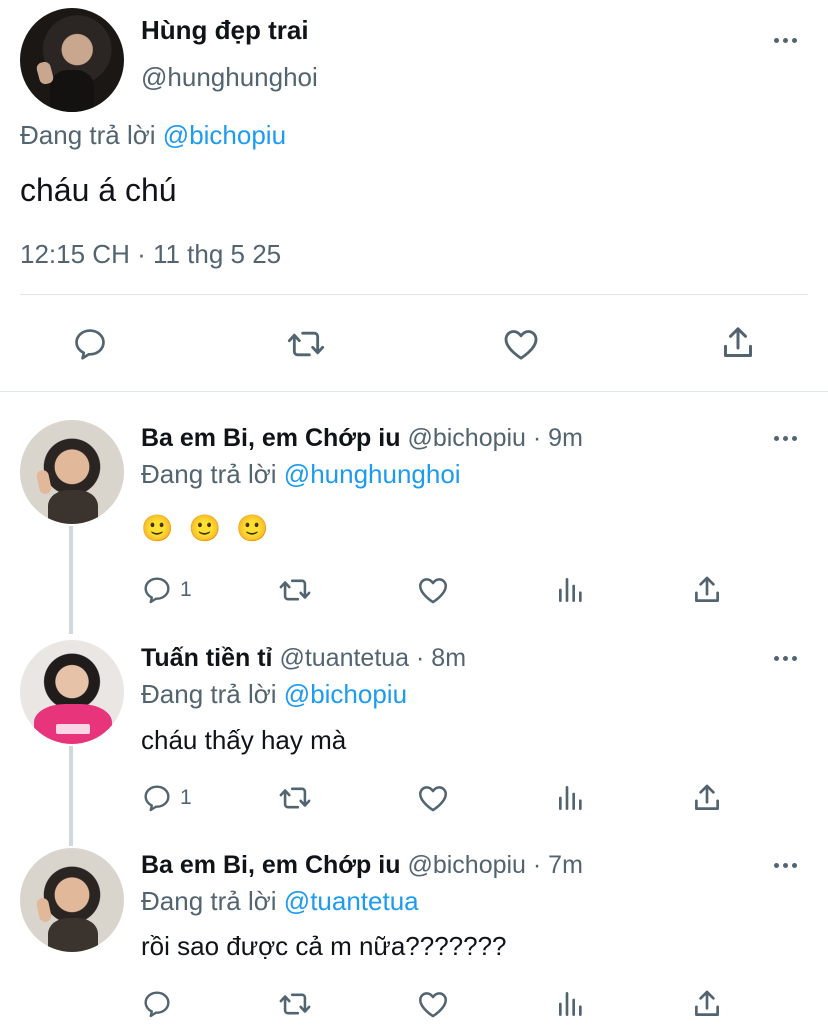 This screenshot has height=1032, width=828. What do you see at coordinates (351, 901) in the screenshot?
I see `reply-to-link: @tuantetua` at bounding box center [351, 901].